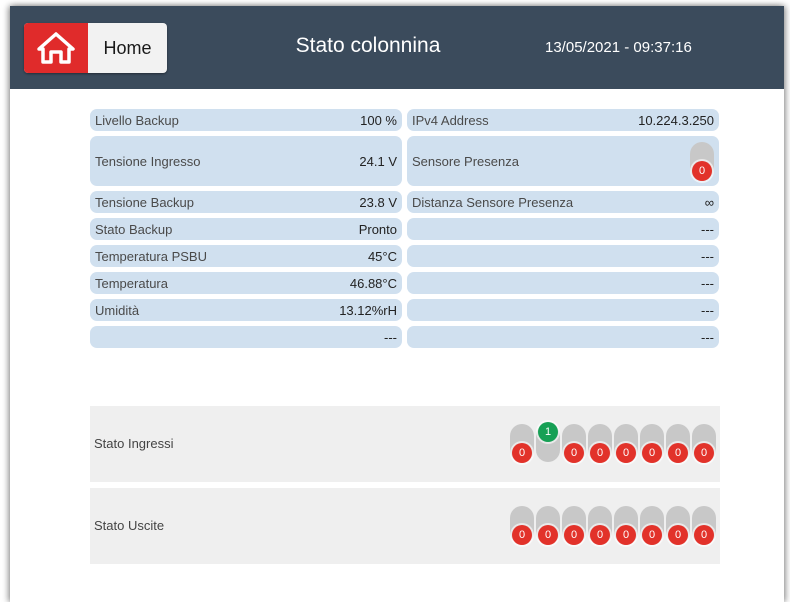 This screenshot has width=790, height=602. Describe the element at coordinates (382, 256) in the screenshot. I see `cell-value: 45°C` at that location.